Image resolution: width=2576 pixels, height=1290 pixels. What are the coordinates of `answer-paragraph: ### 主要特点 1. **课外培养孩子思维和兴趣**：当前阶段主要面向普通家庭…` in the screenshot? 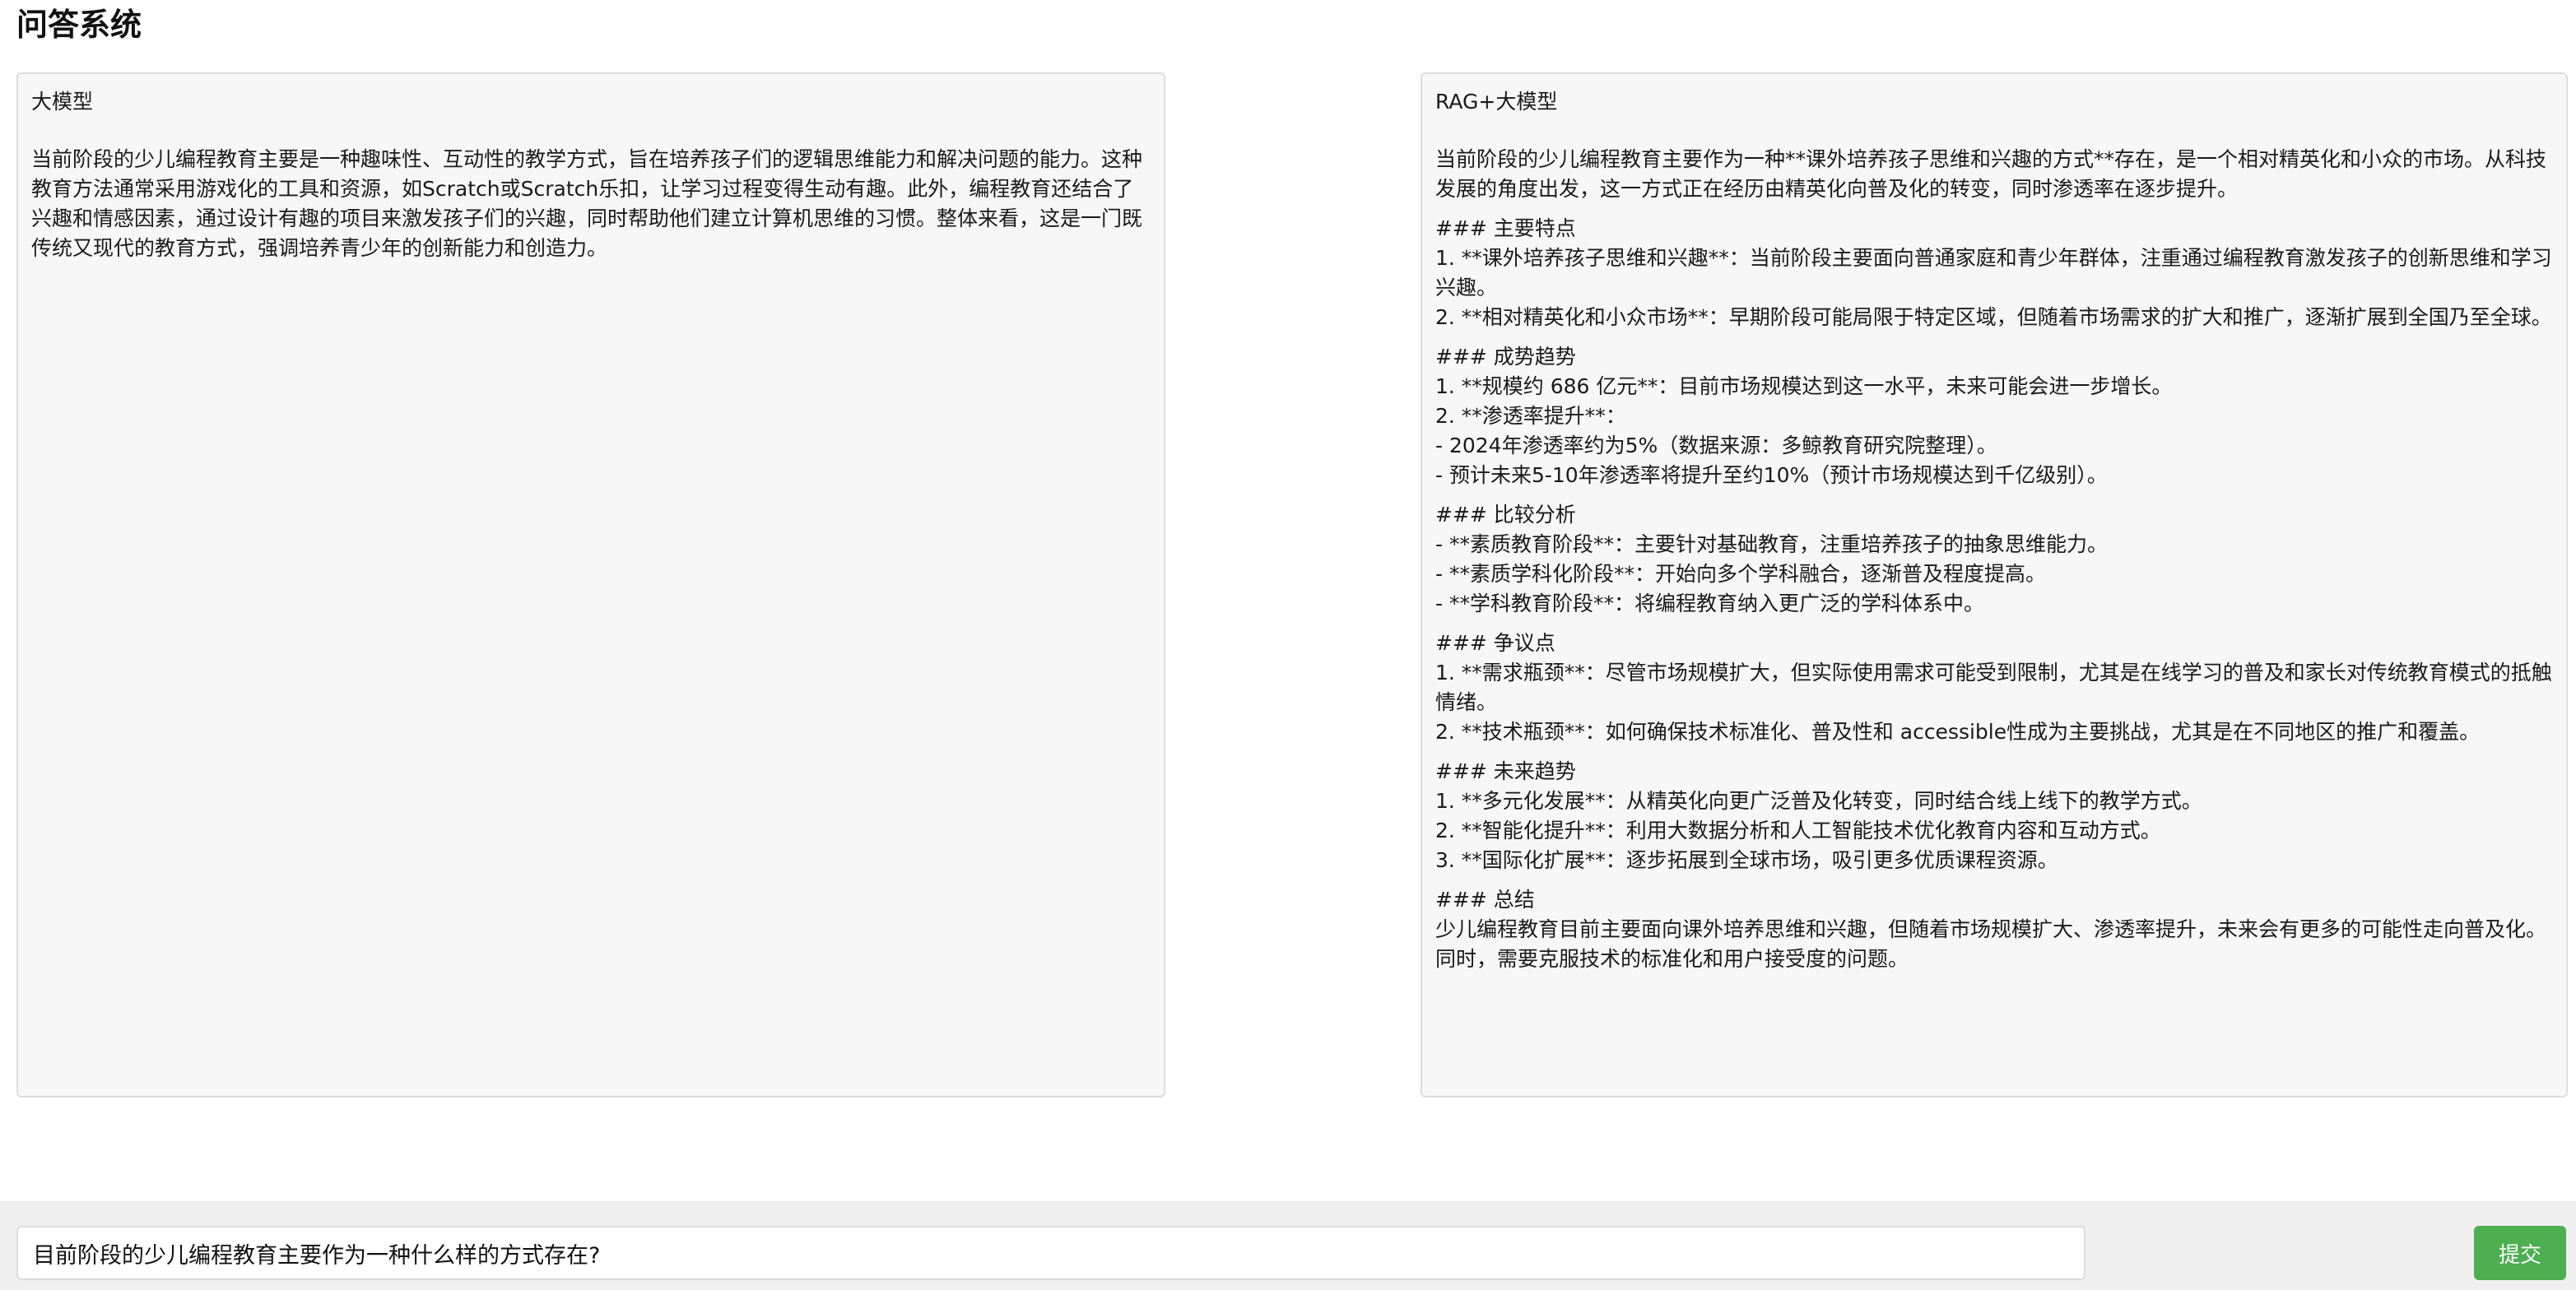 It's located at (1993, 272).